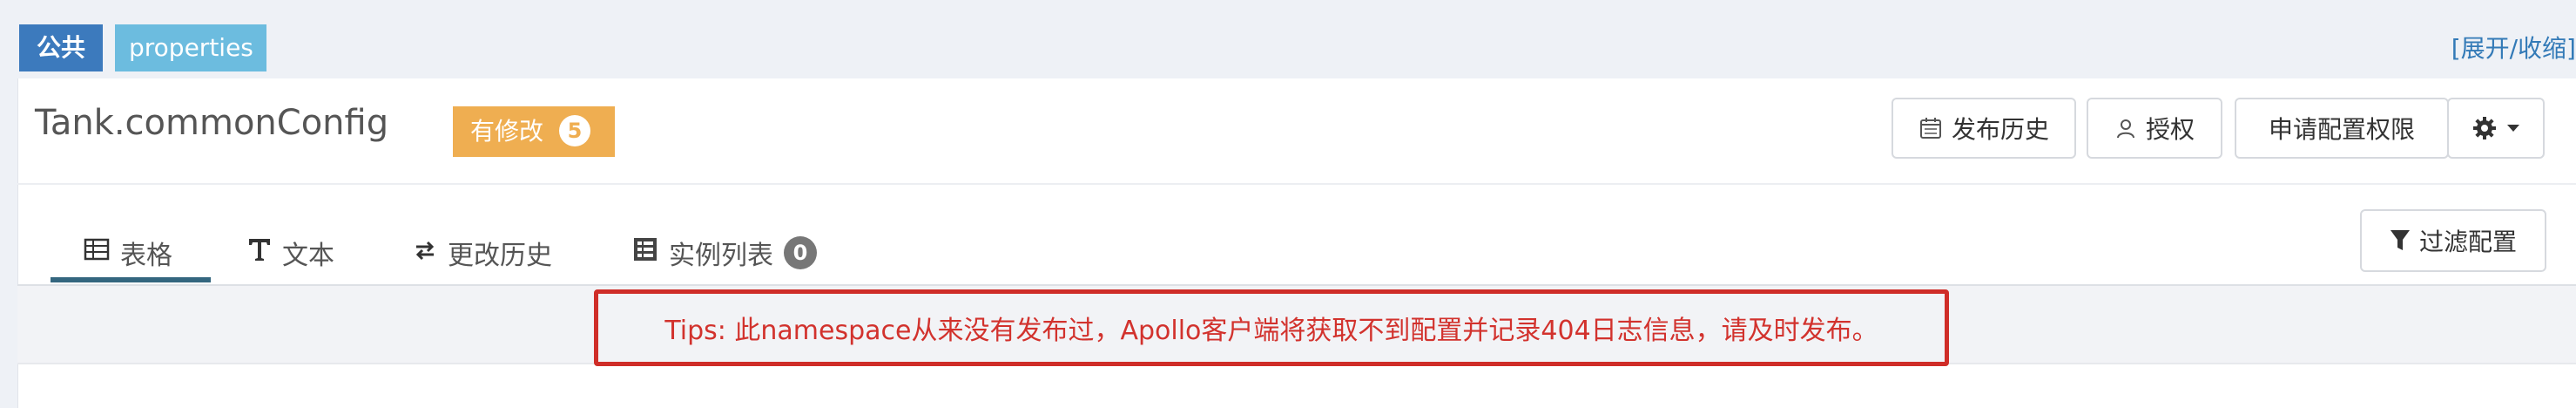  I want to click on filter-icon, so click(2400, 240).